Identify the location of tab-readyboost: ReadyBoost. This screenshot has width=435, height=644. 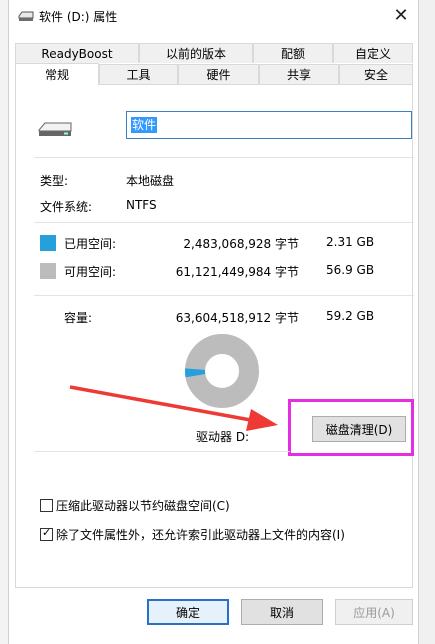
(77, 53).